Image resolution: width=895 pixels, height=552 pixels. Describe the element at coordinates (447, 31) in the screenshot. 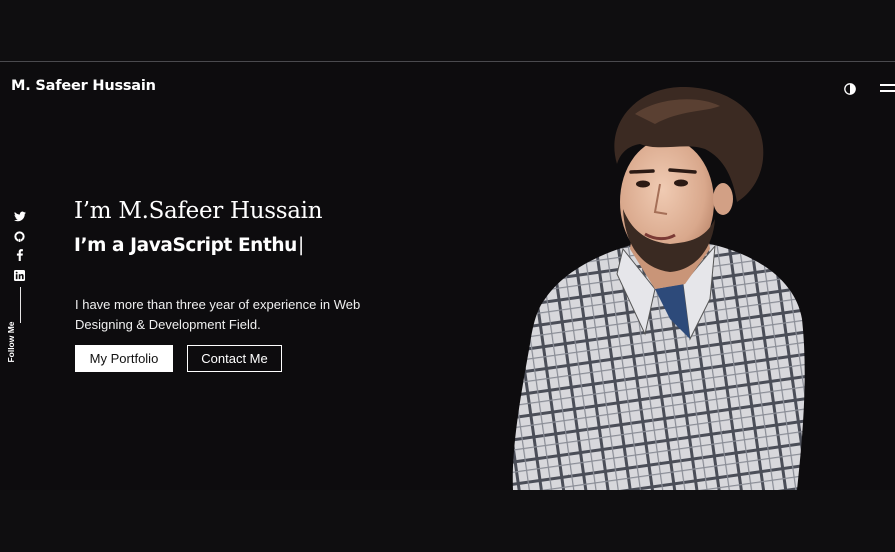

I see `top-bar` at that location.